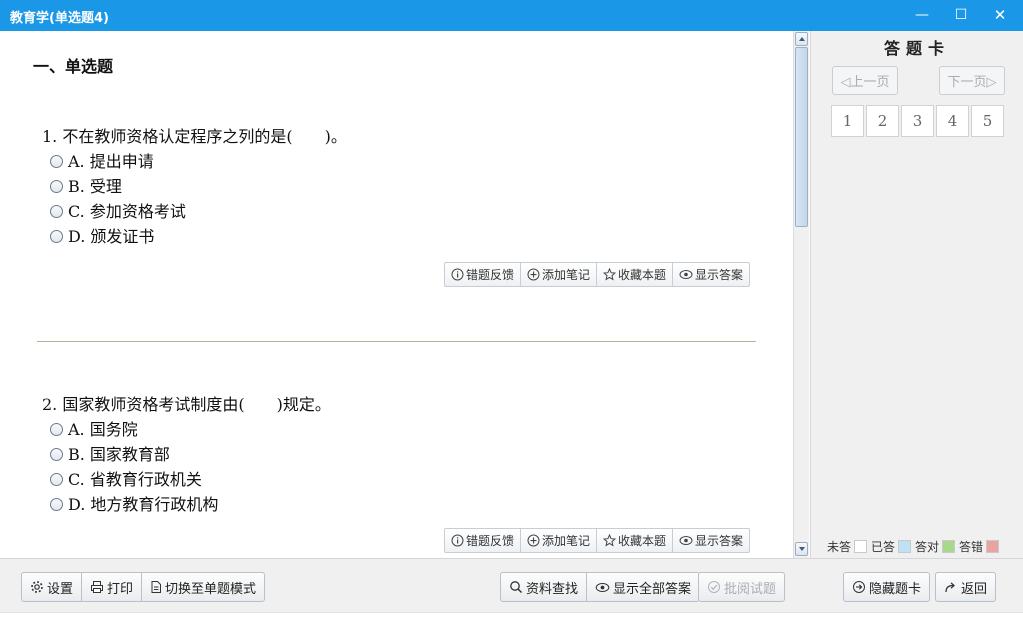 The image size is (1023, 637). What do you see at coordinates (801, 137) in the screenshot?
I see `scroll-thumb` at bounding box center [801, 137].